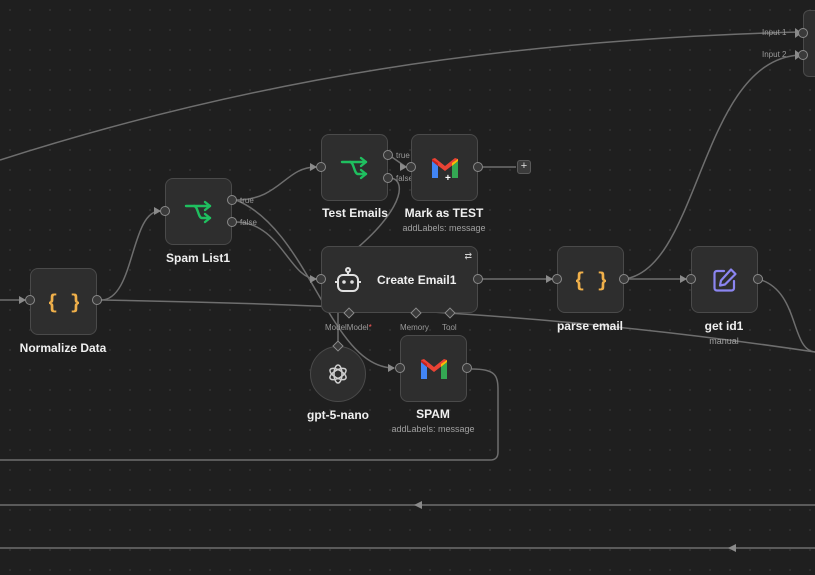 This screenshot has width=815, height=575. I want to click on openai-icon, so click(338, 374).